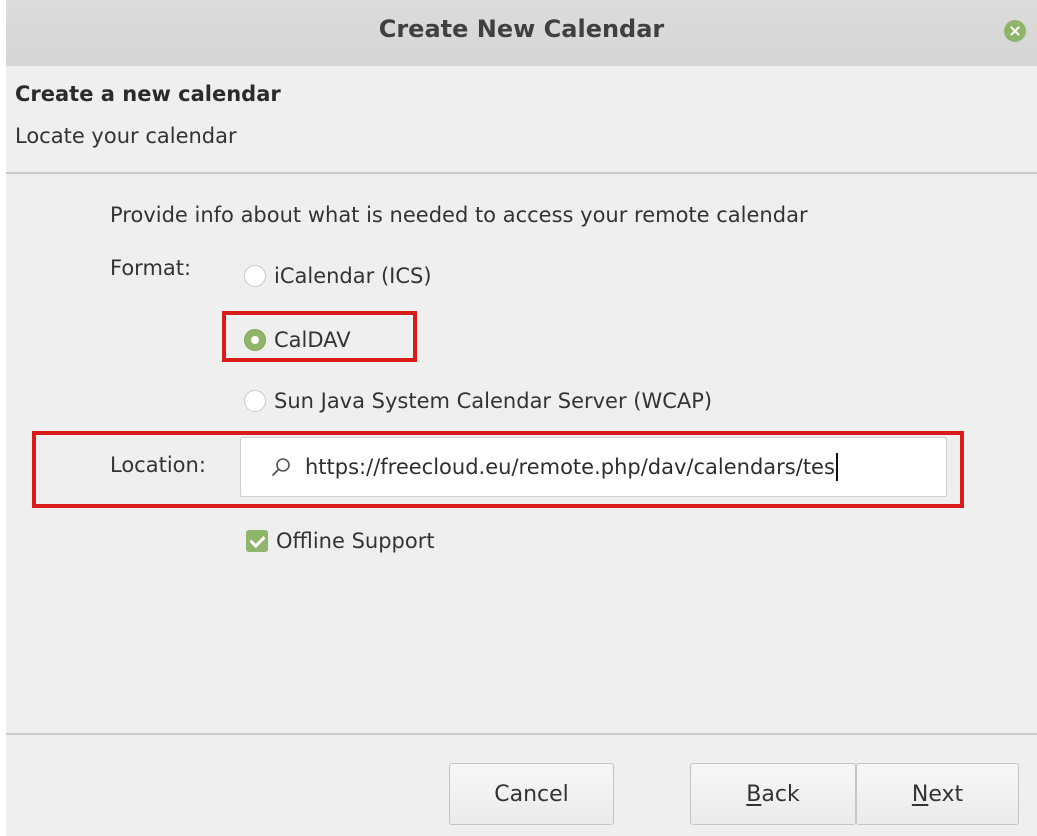 This screenshot has width=1037, height=836. I want to click on page-title: Create a new calendar, so click(148, 94).